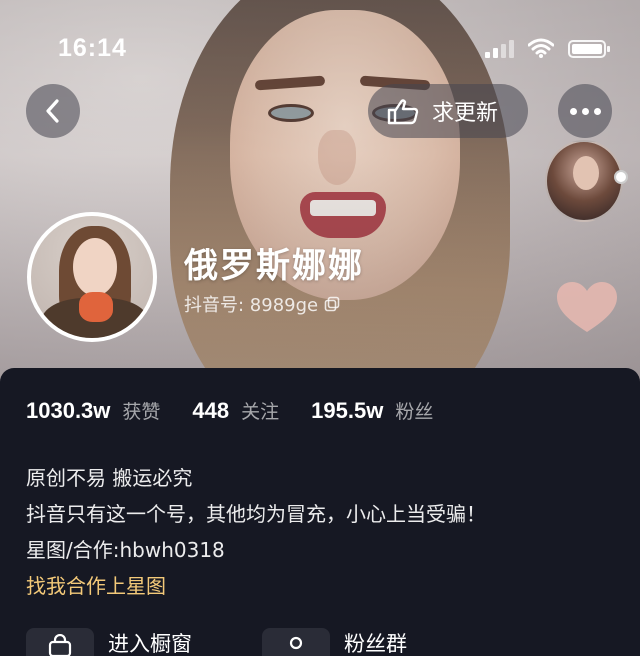 The width and height of the screenshot is (640, 656). Describe the element at coordinates (211, 410) in the screenshot. I see `stat-following-value: 448` at that location.